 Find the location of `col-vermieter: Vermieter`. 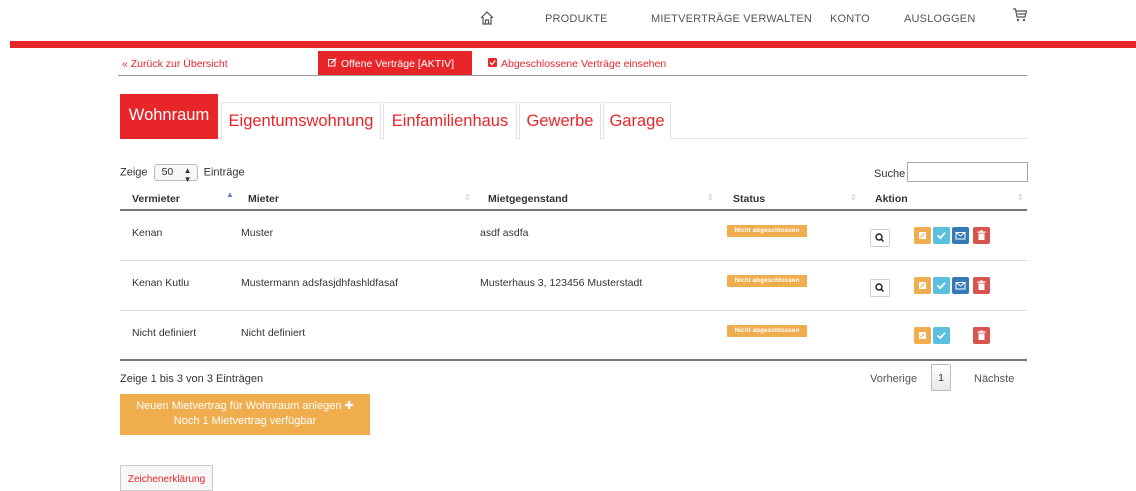

col-vermieter: Vermieter is located at coordinates (156, 199).